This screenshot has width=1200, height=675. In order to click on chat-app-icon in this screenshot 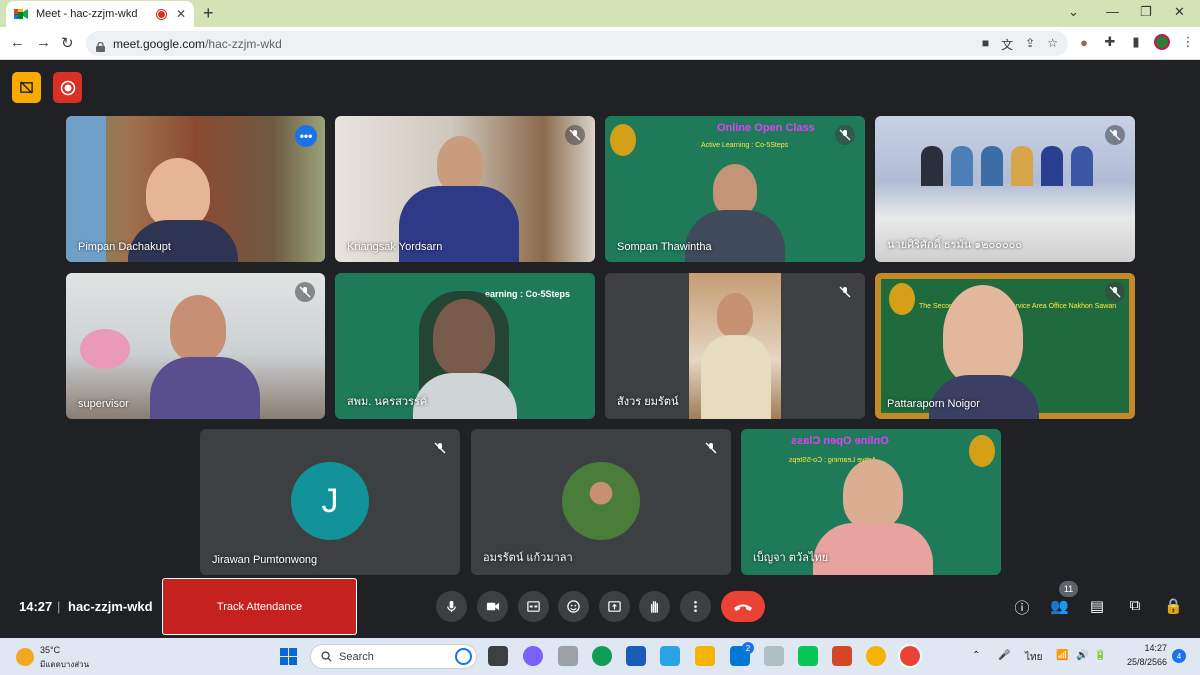, I will do `click(533, 656)`.